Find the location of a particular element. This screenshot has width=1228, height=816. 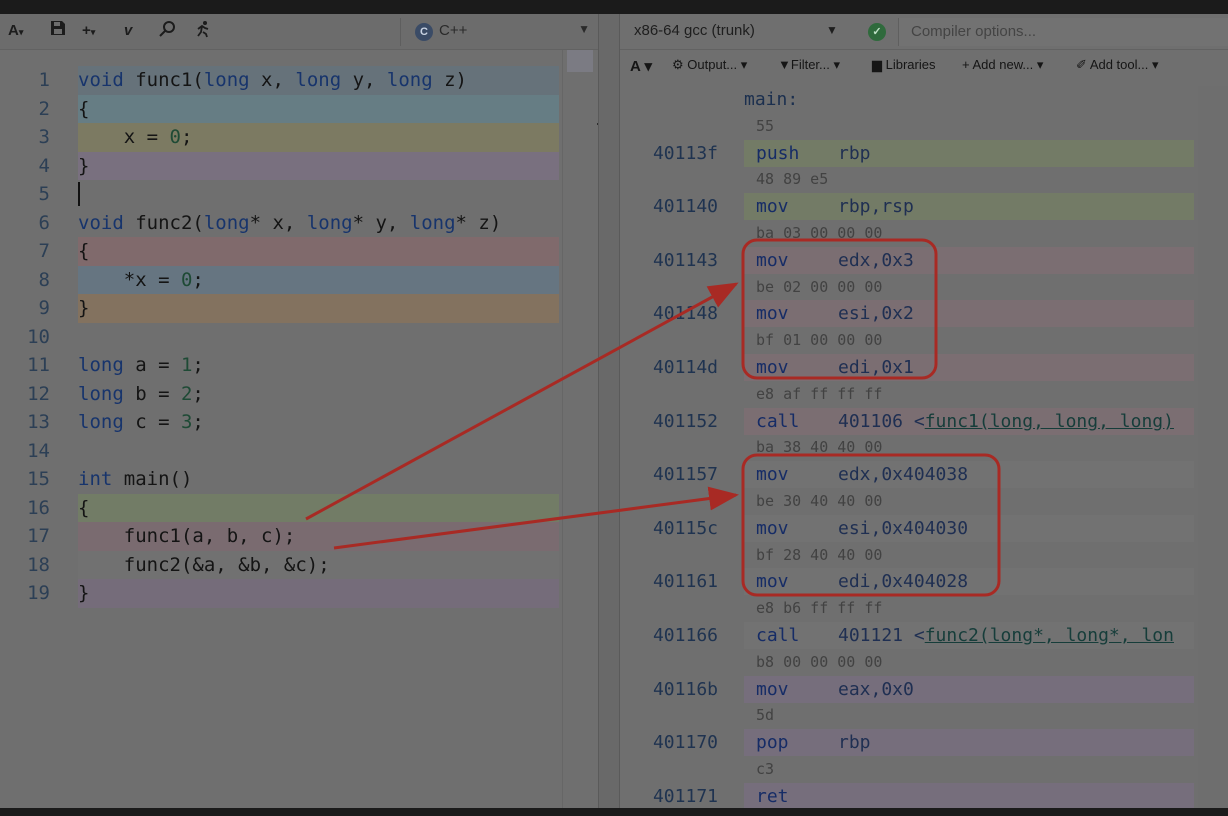

code-line: 17 func1(a, b, c); is located at coordinates (280, 536).